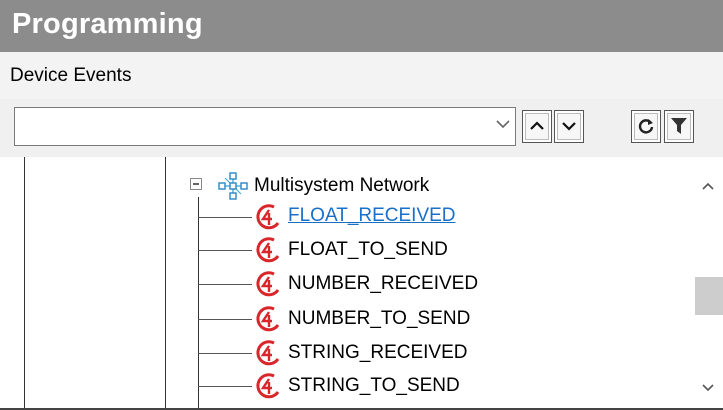  Describe the element at coordinates (368, 250) in the screenshot. I see `tree-item-float-to-send: FLOAT_TO_SEND` at that location.